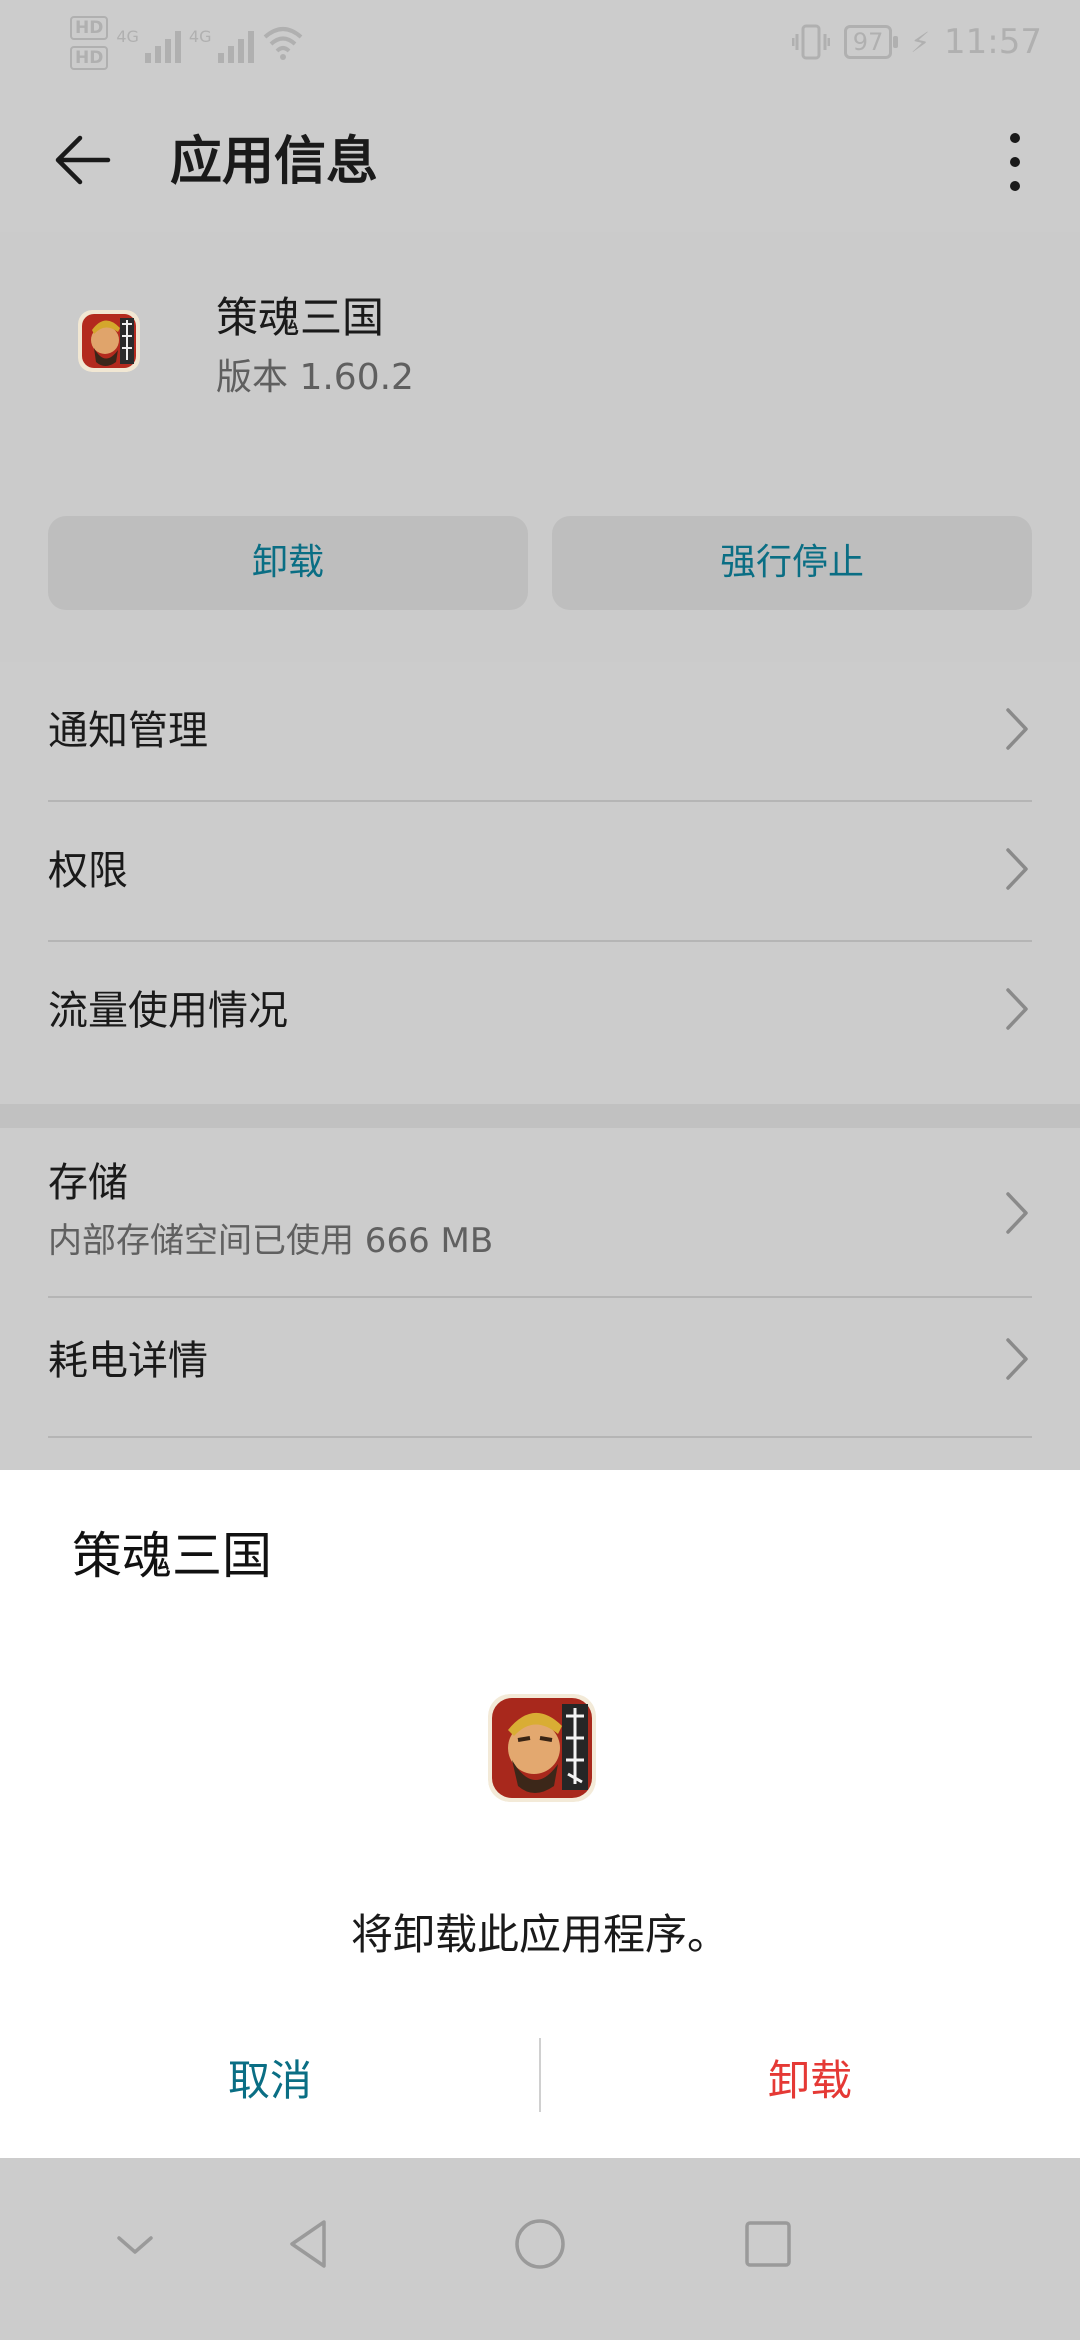 The width and height of the screenshot is (1080, 2340). I want to click on app-name: 策魂三国, so click(300, 317).